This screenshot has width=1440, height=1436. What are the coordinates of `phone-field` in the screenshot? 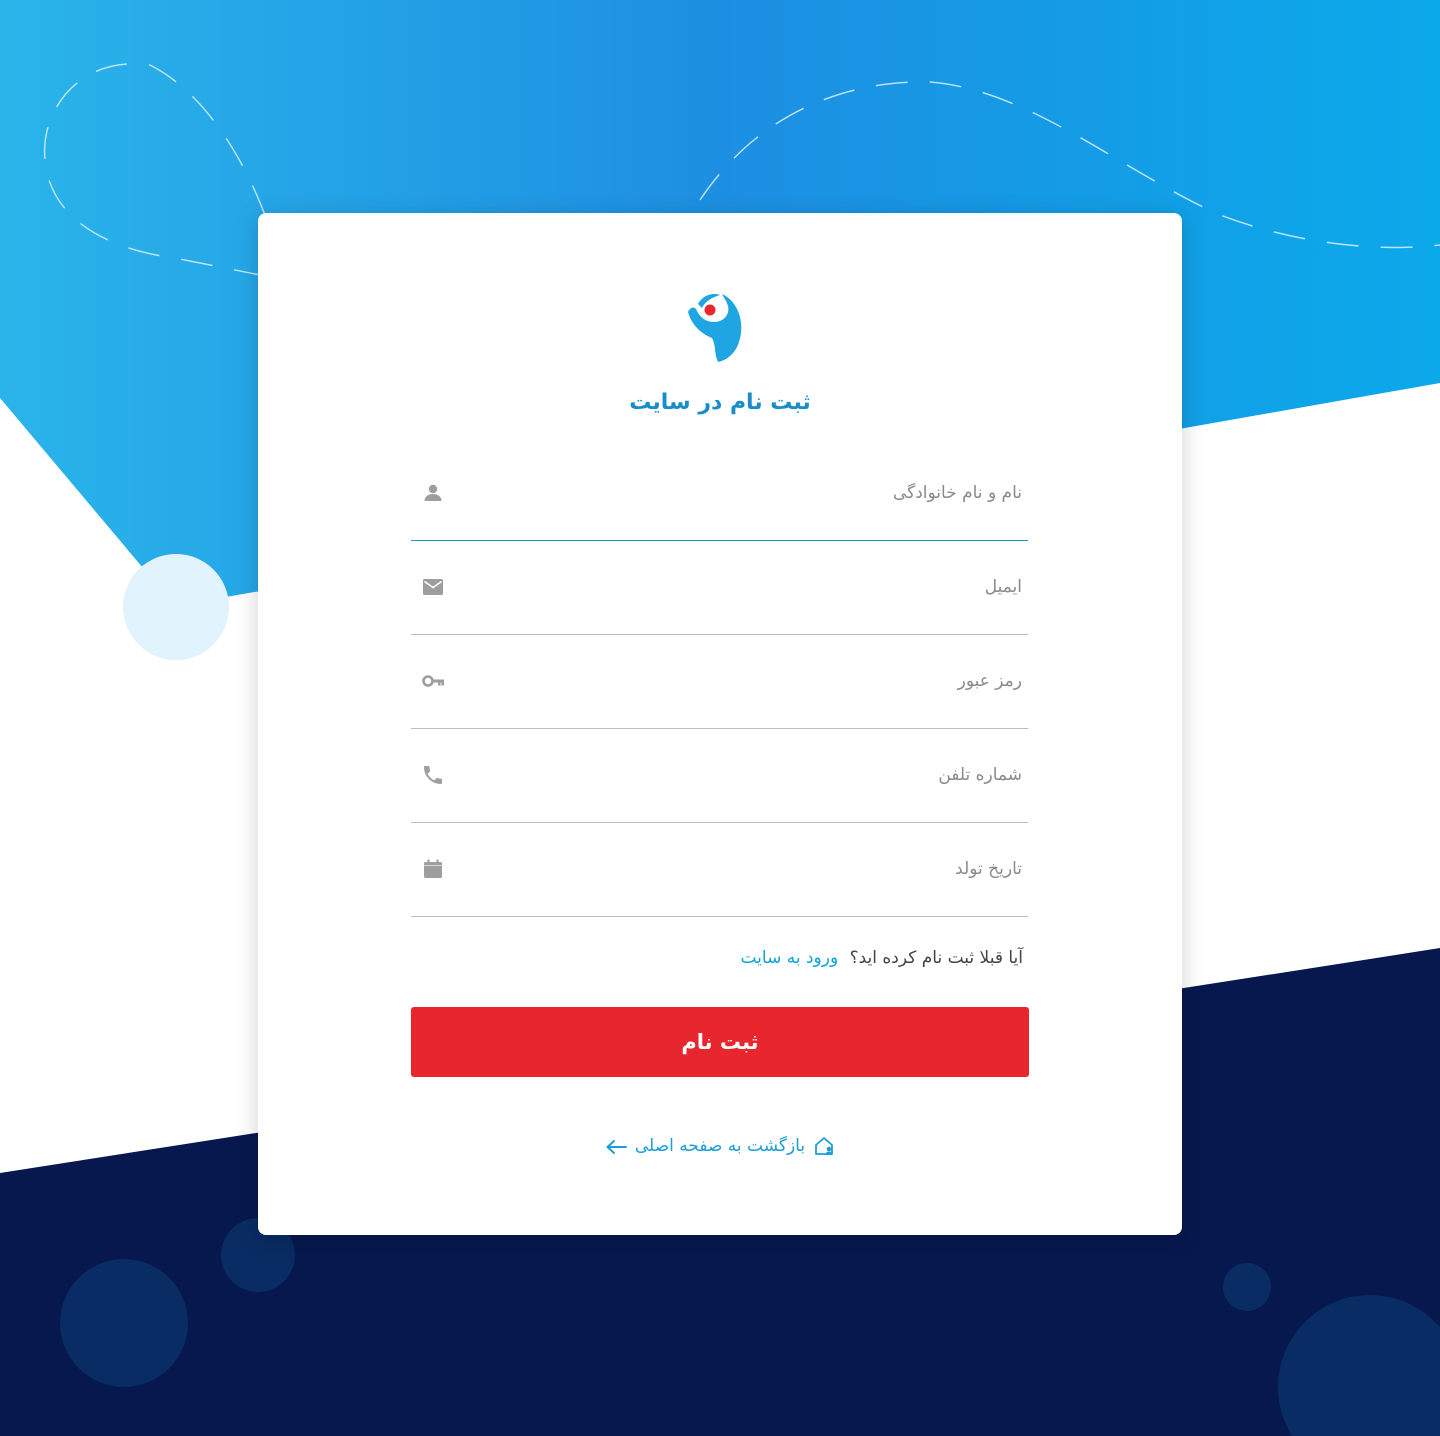 It's located at (719, 775).